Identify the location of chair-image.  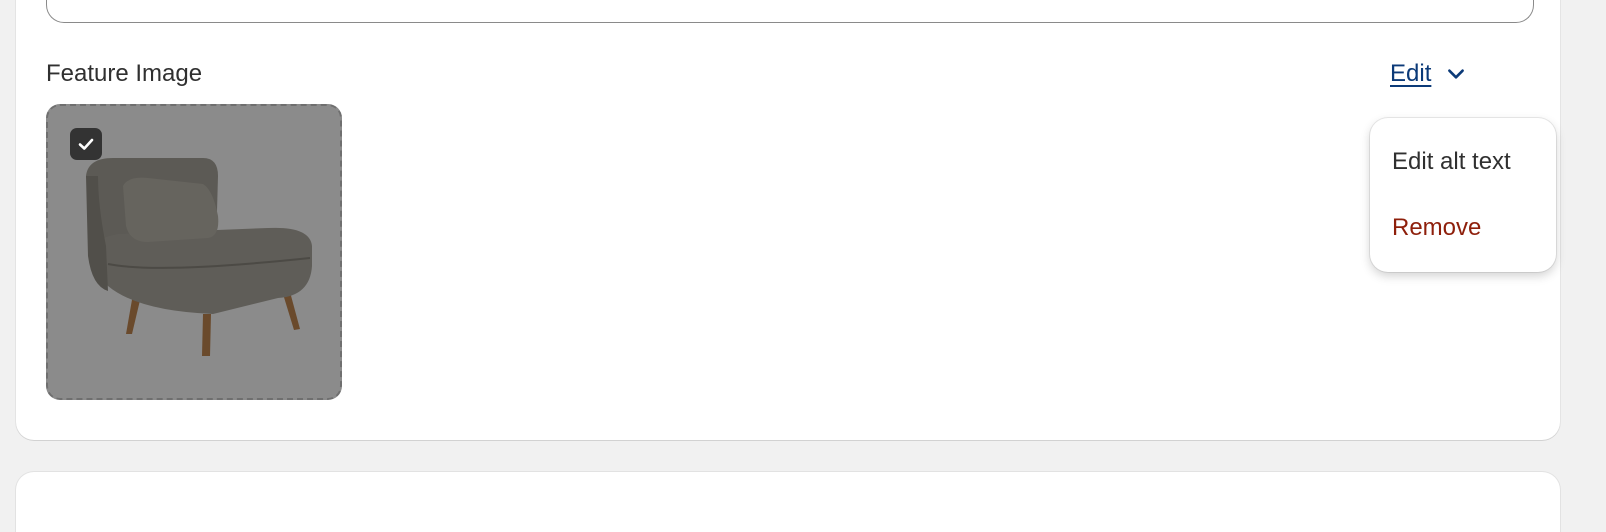
(199, 257).